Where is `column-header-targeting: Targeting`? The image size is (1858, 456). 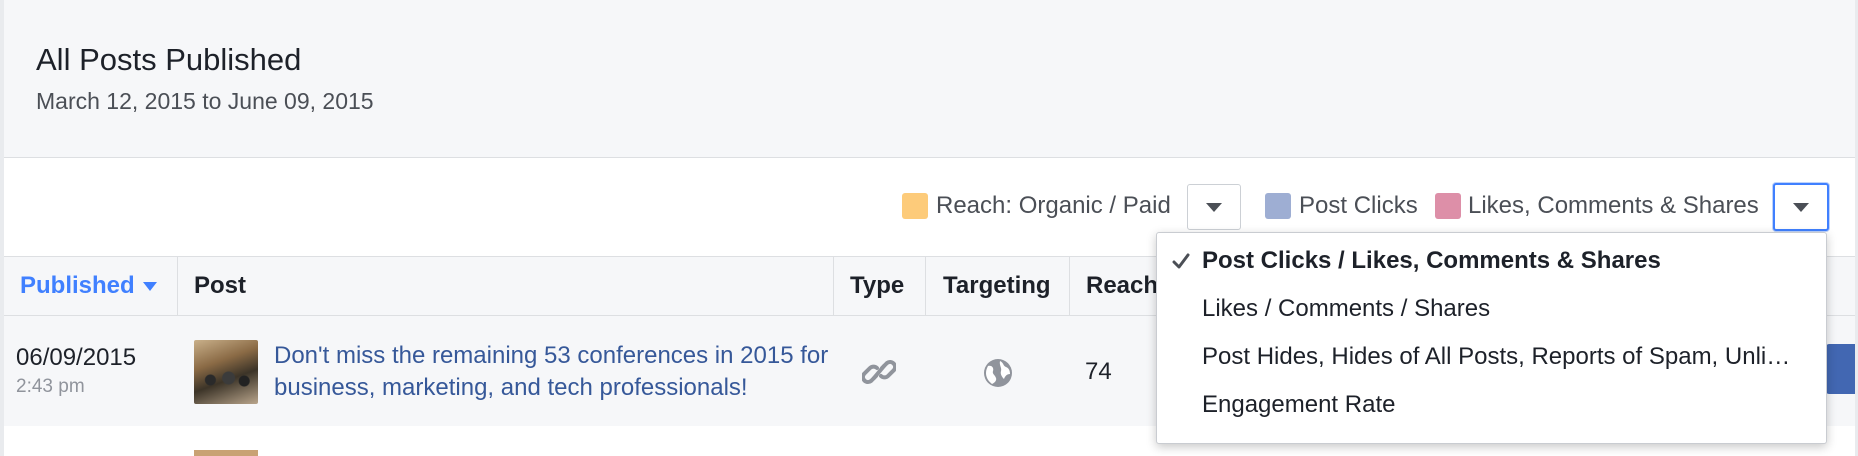
column-header-targeting: Targeting is located at coordinates (997, 286).